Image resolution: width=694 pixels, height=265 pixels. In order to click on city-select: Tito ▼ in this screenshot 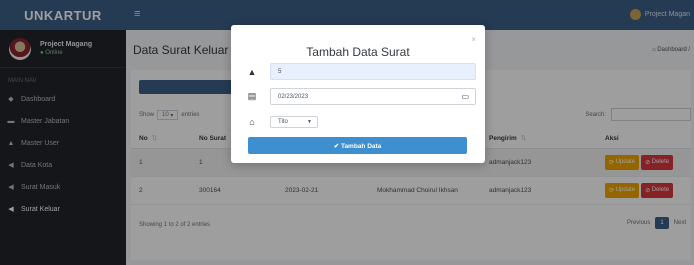, I will do `click(294, 121)`.